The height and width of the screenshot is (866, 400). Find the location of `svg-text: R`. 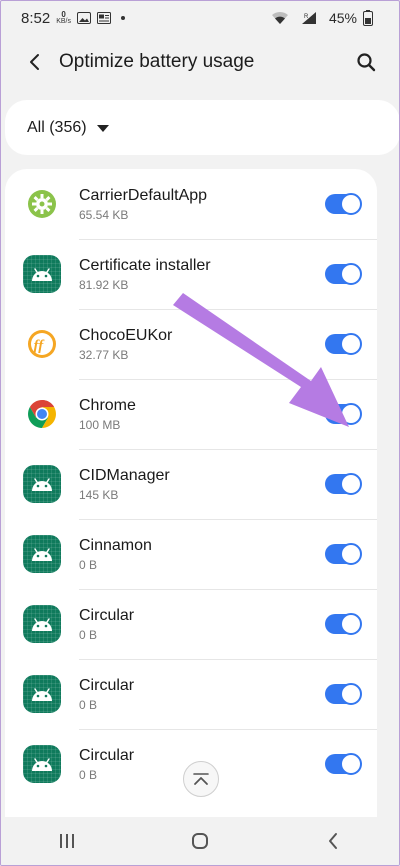

svg-text: R is located at coordinates (306, 17).